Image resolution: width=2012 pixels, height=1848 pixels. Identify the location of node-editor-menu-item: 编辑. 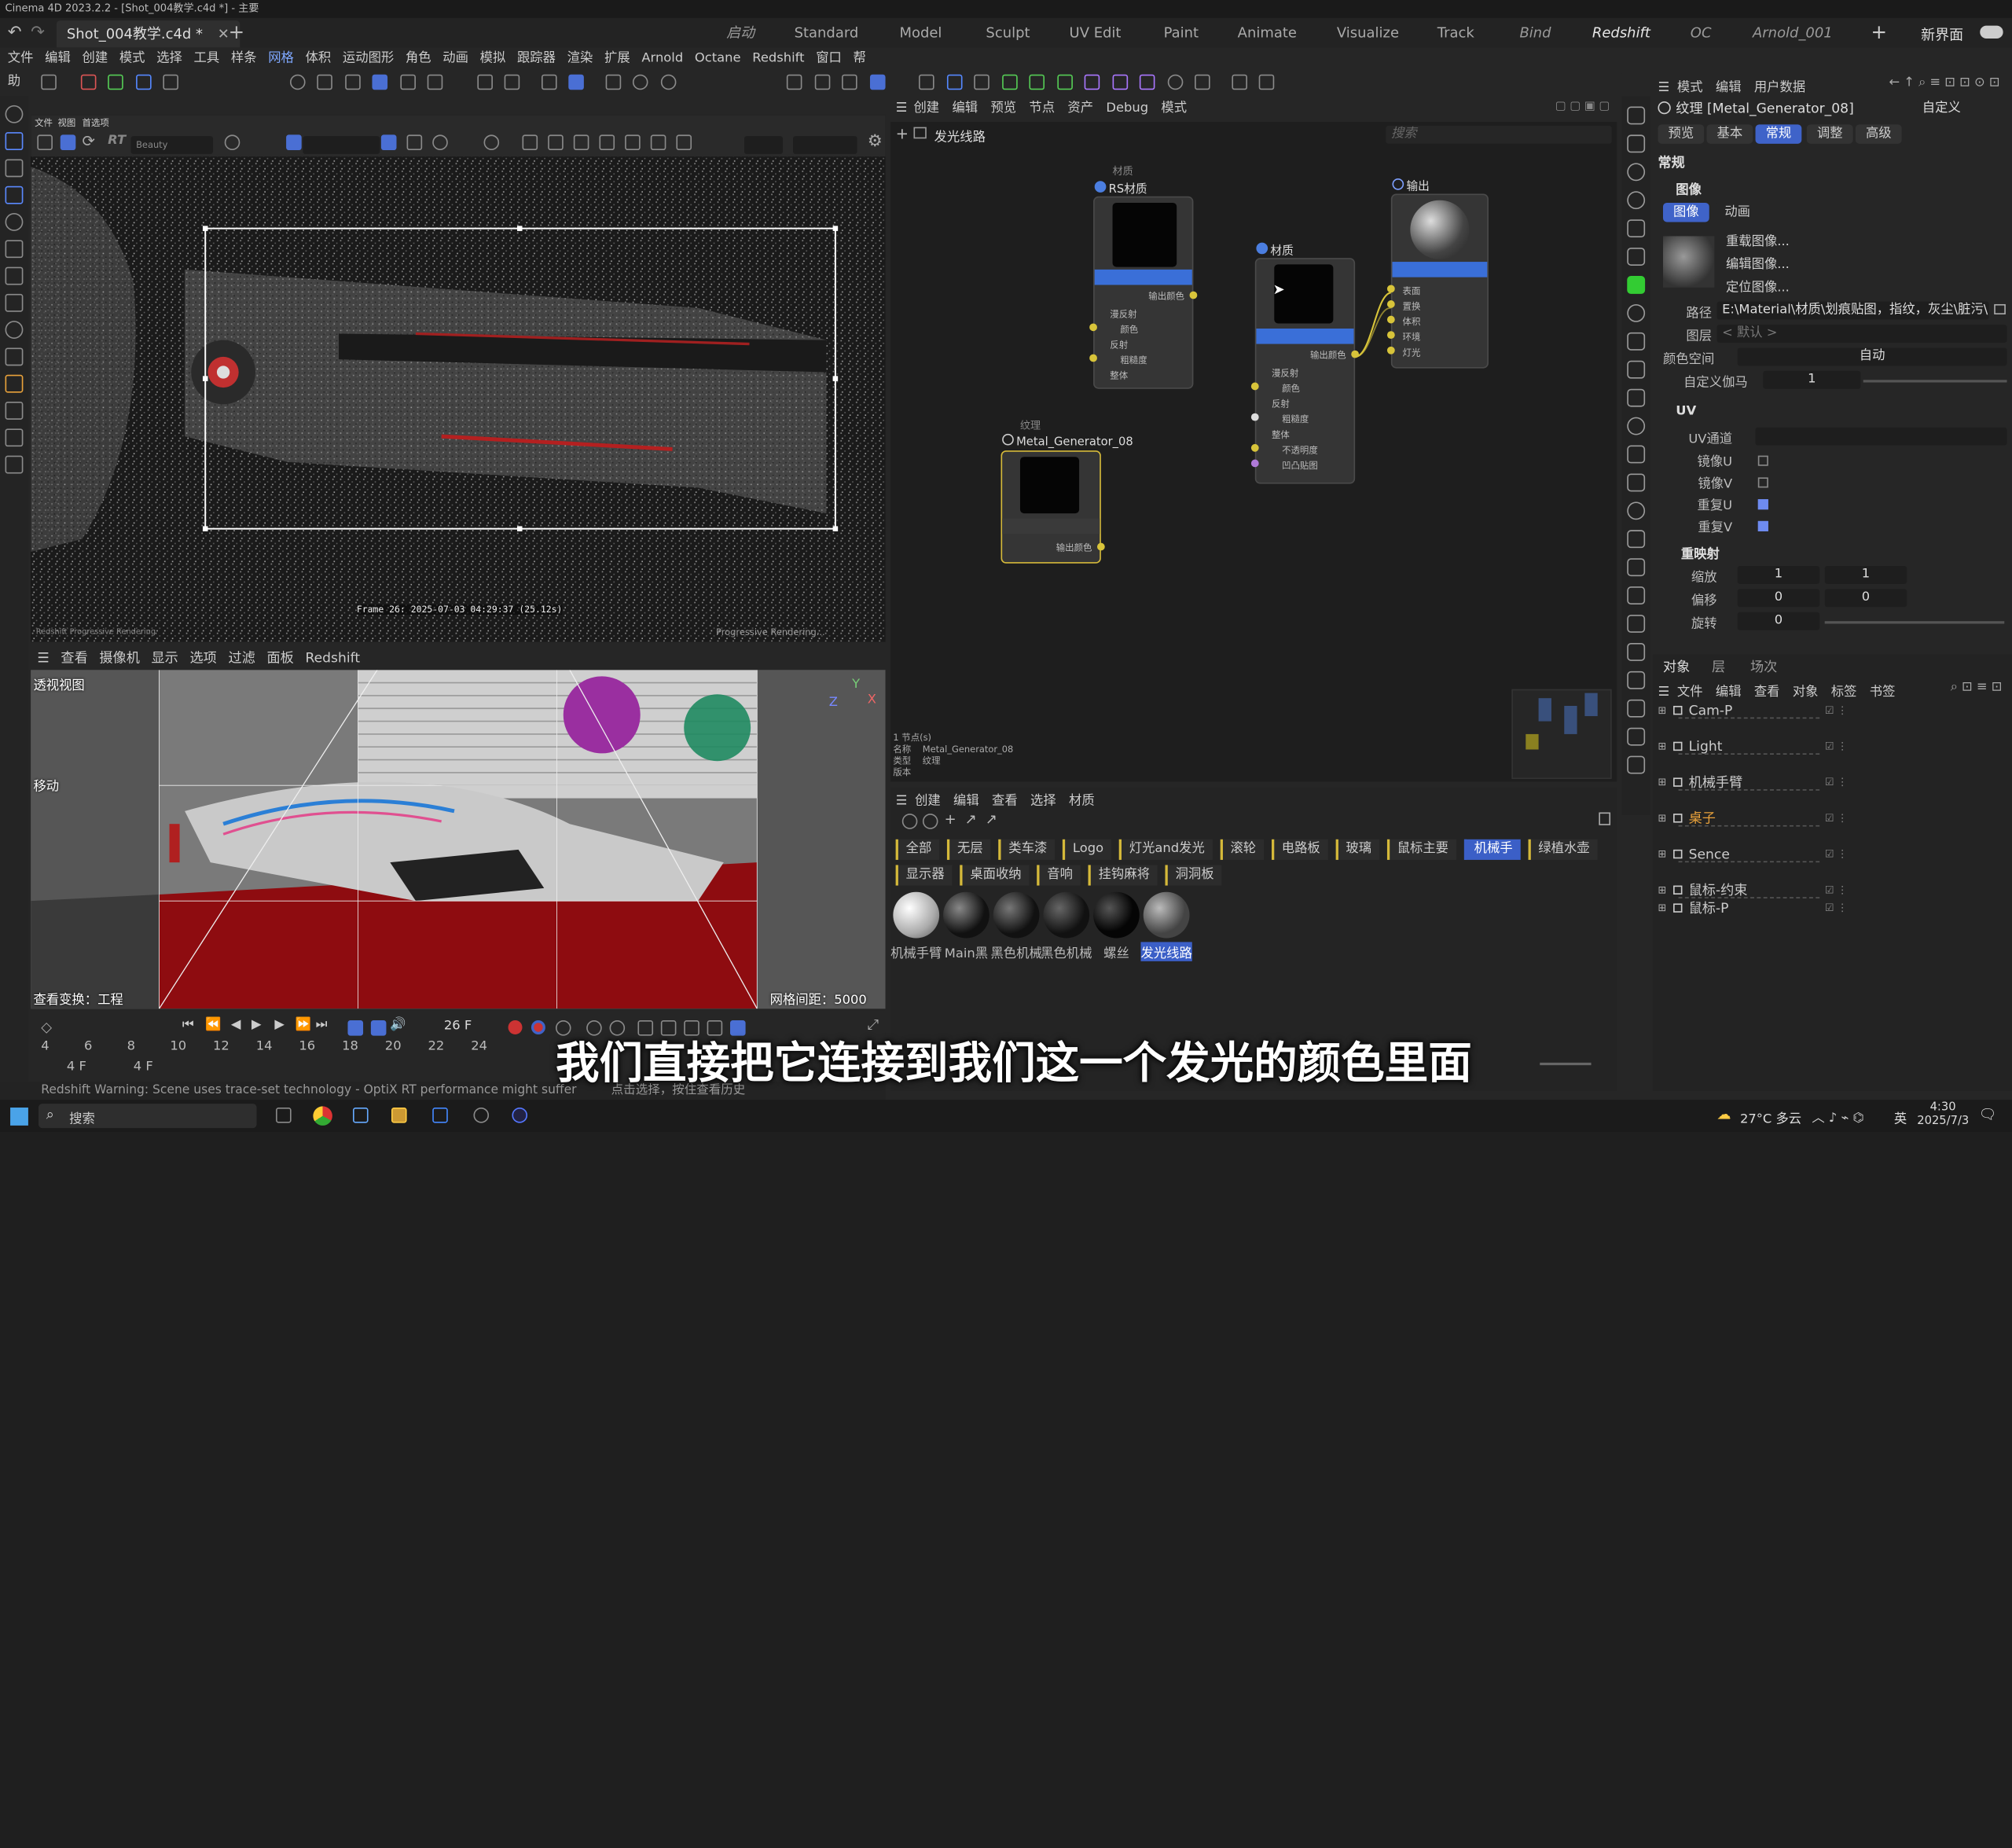
(965, 108).